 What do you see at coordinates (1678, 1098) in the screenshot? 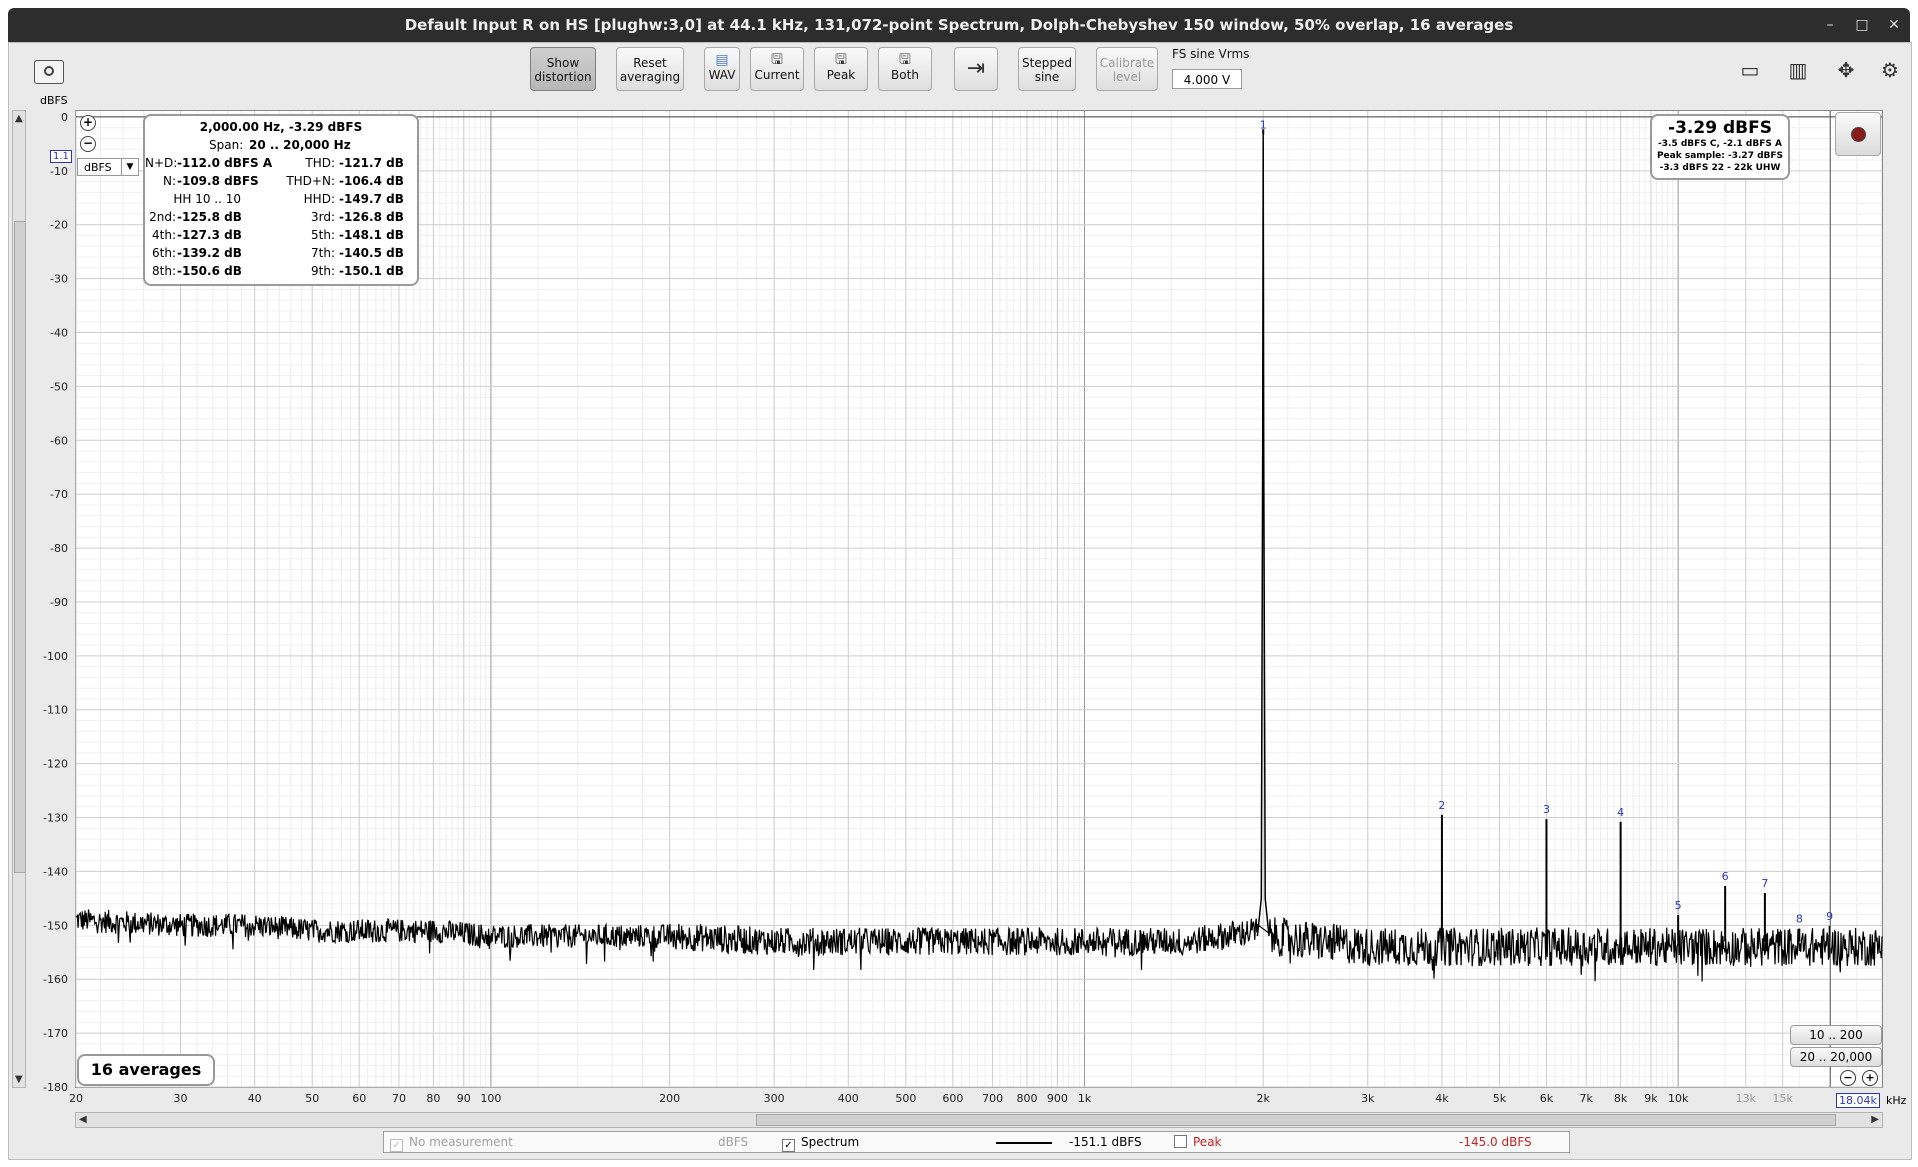
I see `x-tick-label: 10k` at bounding box center [1678, 1098].